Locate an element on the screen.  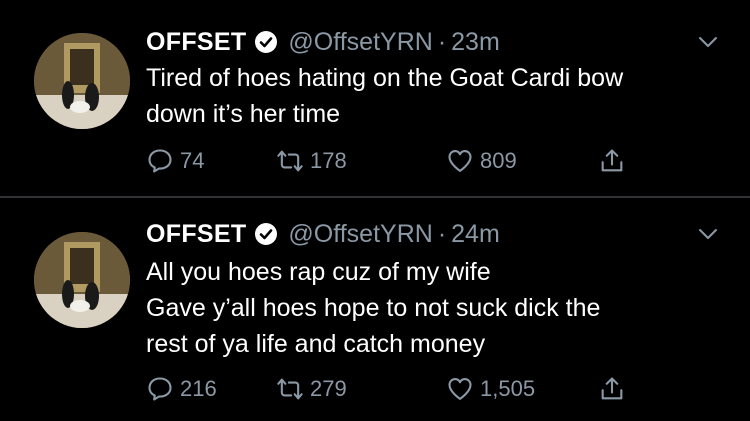
timestamp: 24m is located at coordinates (475, 234).